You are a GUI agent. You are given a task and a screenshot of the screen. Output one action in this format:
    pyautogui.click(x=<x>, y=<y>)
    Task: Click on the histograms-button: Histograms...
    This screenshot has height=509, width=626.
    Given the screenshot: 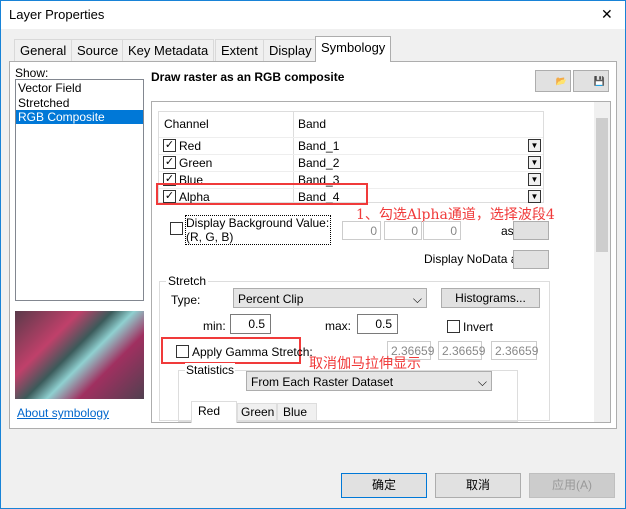 What is the action you would take?
    pyautogui.click(x=490, y=298)
    